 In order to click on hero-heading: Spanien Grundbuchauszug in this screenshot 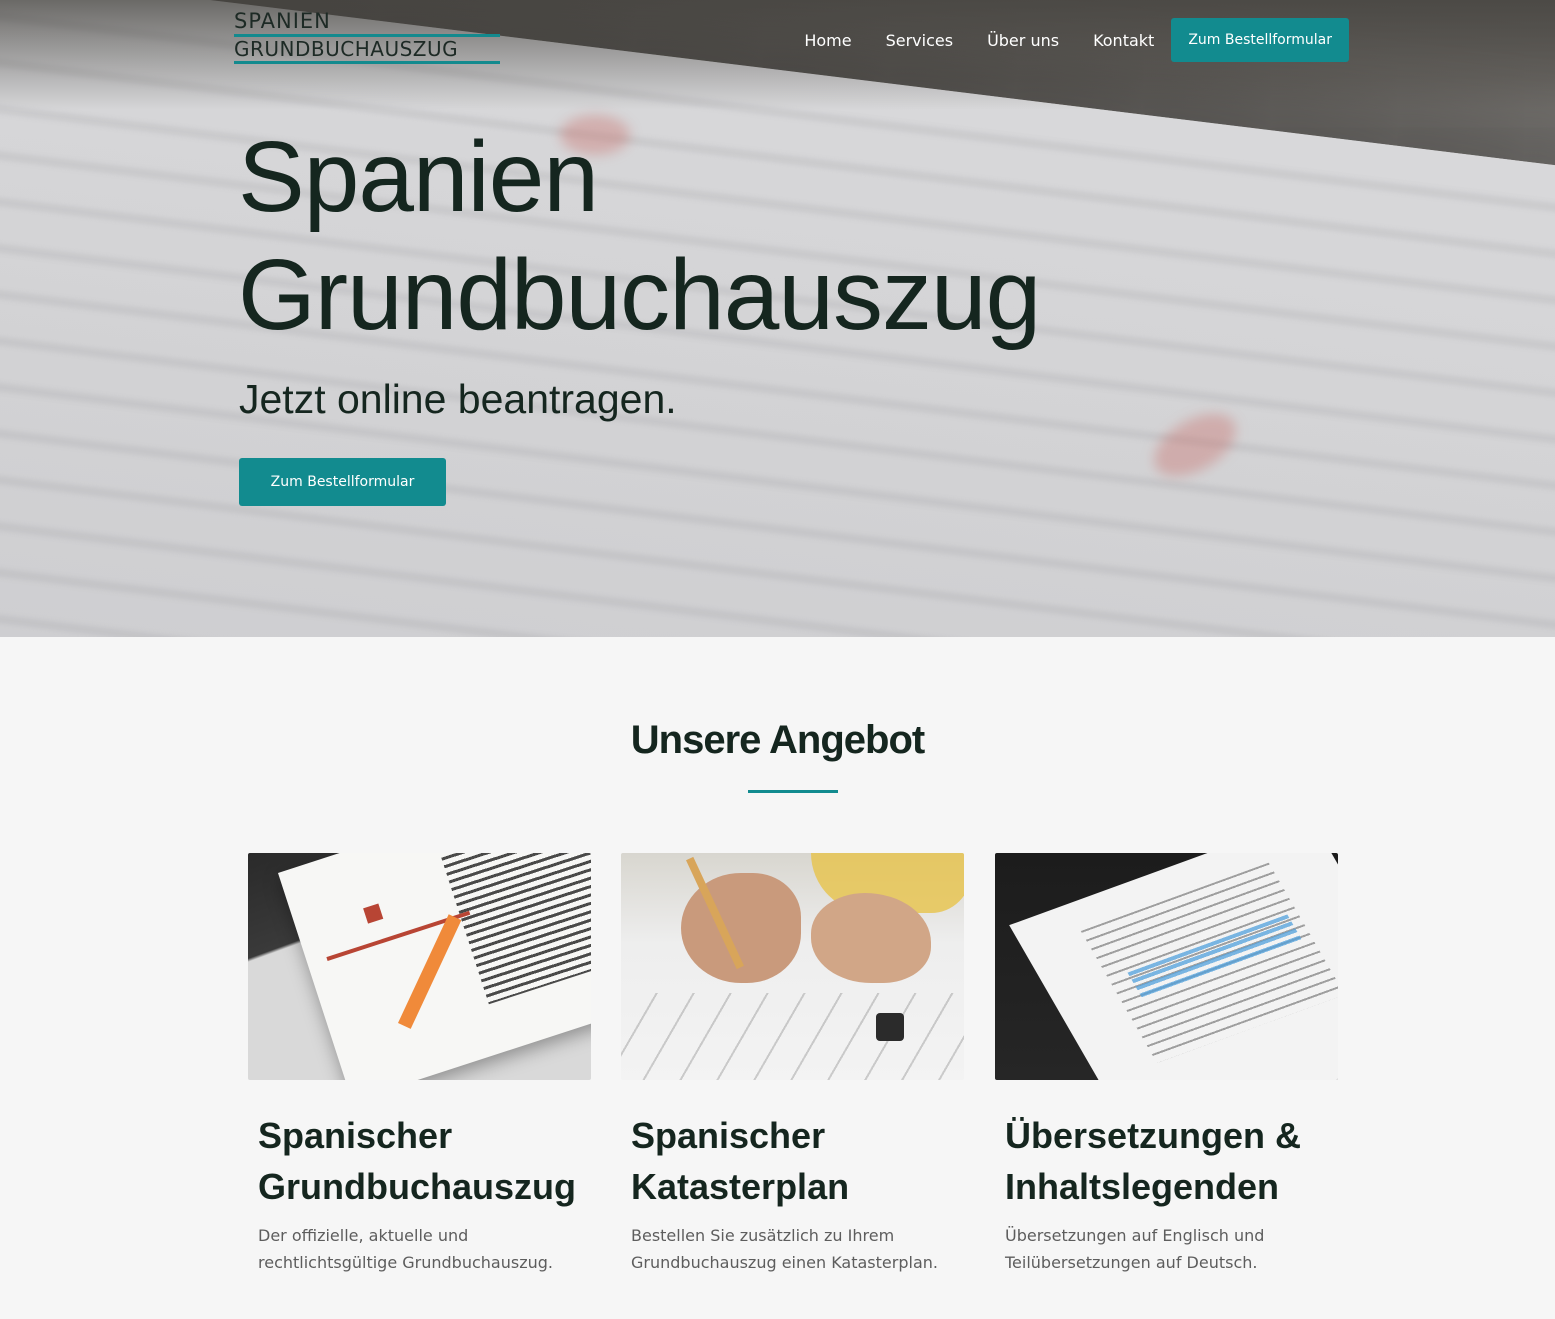, I will do `click(639, 236)`.